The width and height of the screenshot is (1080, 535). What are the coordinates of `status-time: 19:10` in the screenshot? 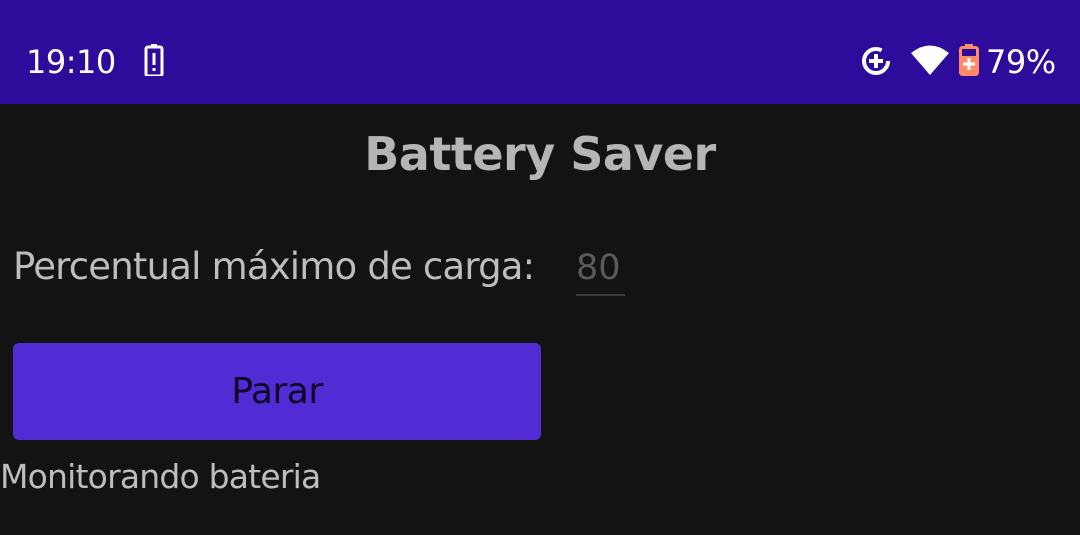 It's located at (71, 62).